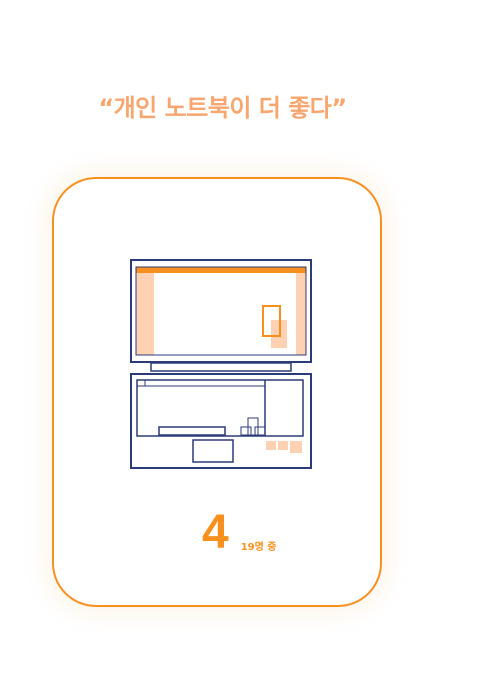 The height and width of the screenshot is (700, 478). Describe the element at coordinates (239, 533) in the screenshot. I see `stat-row: 4 19명 중` at that location.